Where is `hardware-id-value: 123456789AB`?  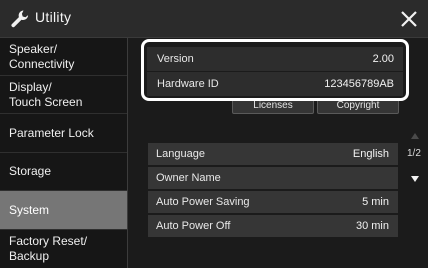
hardware-id-value: 123456789AB is located at coordinates (359, 84).